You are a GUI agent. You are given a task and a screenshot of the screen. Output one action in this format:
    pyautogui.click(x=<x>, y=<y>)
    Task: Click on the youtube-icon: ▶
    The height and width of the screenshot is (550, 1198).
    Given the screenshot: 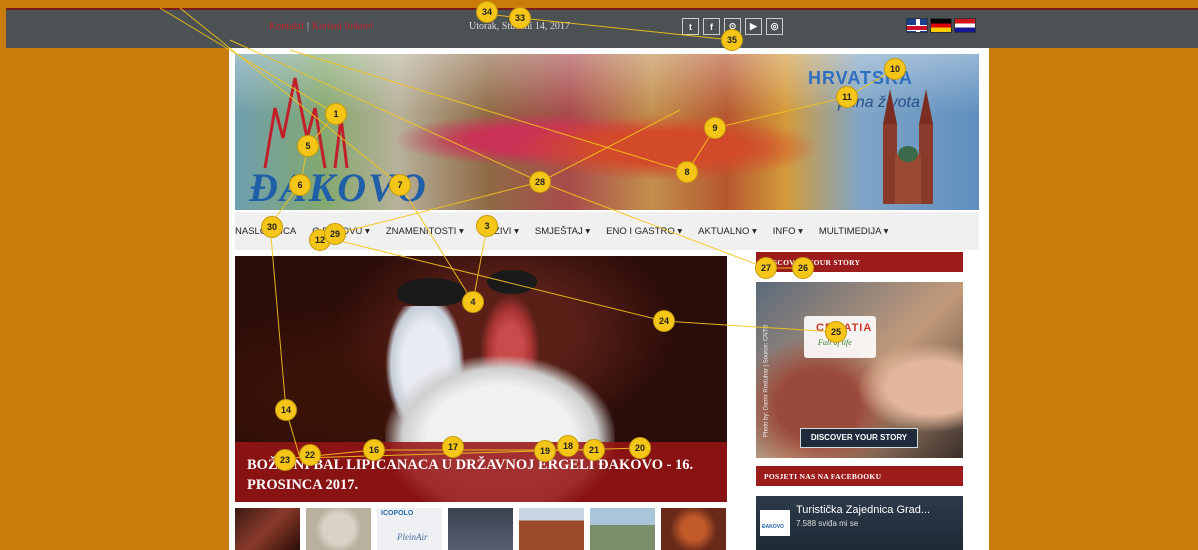 What is the action you would take?
    pyautogui.click(x=753, y=26)
    